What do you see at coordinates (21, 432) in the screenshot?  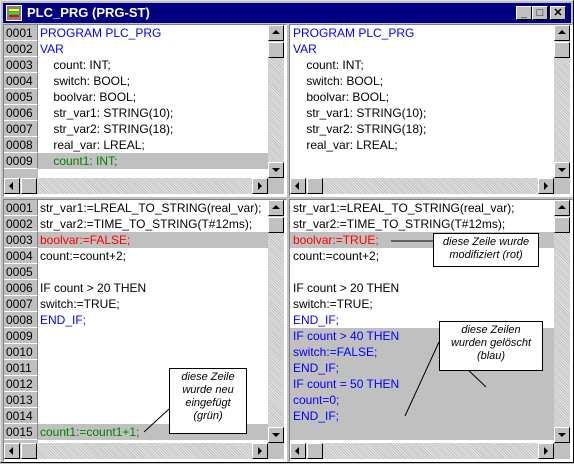 I see `line-number: 0015` at bounding box center [21, 432].